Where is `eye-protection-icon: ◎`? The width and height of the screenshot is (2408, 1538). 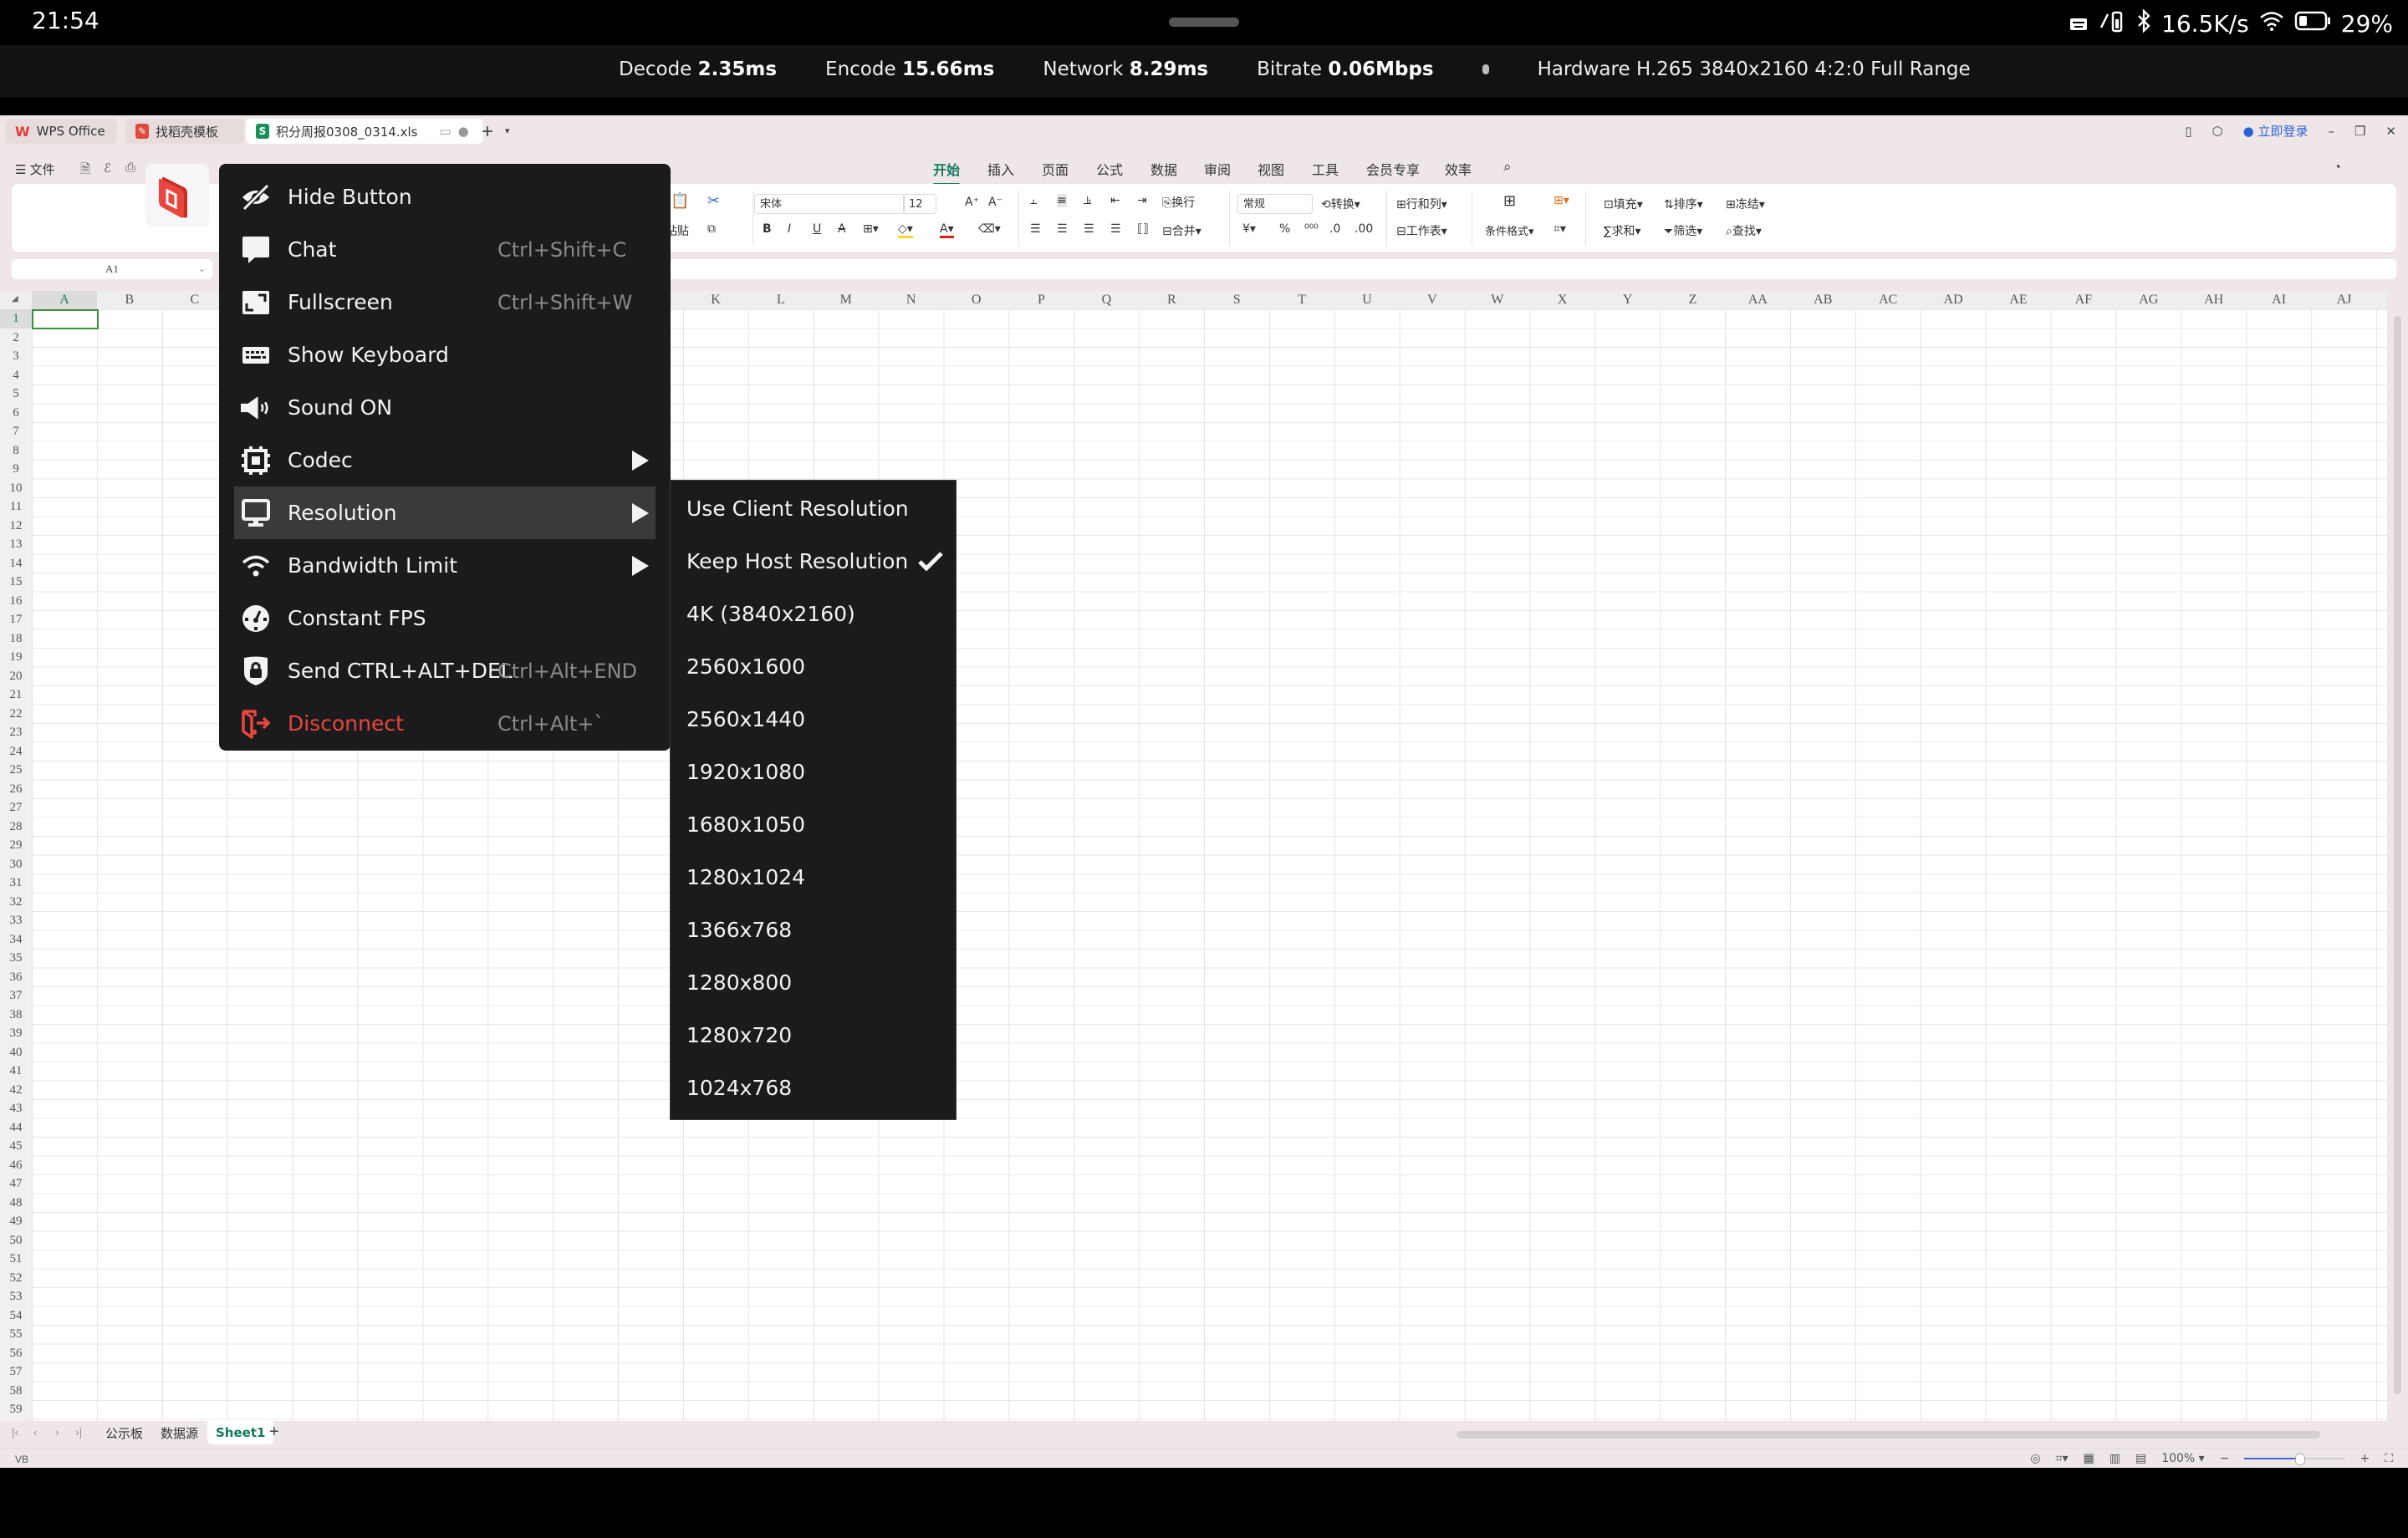
eye-protection-icon: ◎ is located at coordinates (2035, 1458).